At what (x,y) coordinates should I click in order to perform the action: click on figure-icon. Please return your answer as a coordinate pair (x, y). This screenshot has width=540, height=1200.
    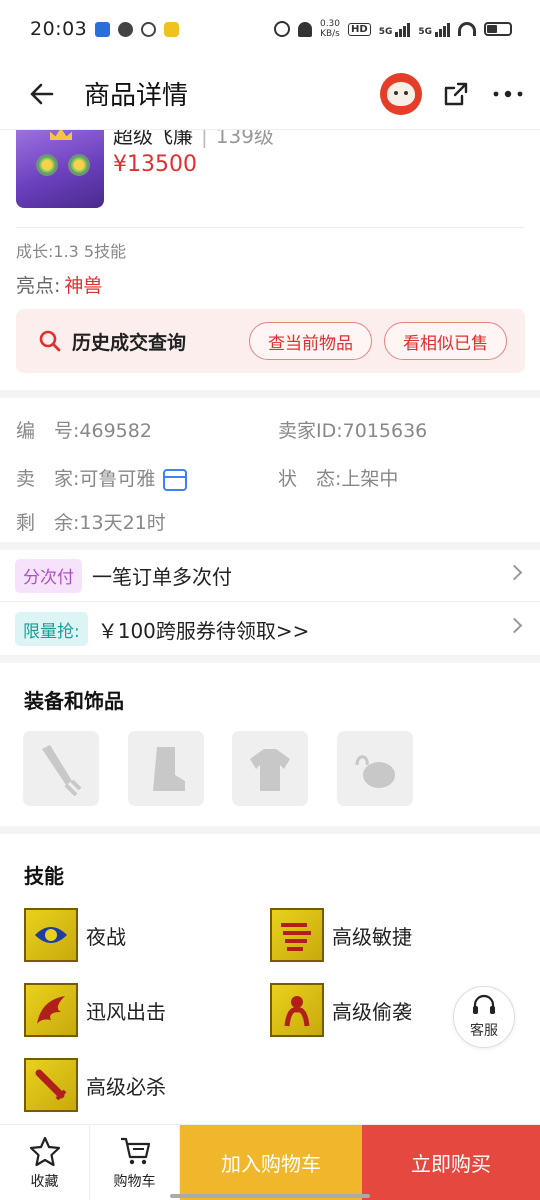
    Looking at the image, I should click on (297, 1010).